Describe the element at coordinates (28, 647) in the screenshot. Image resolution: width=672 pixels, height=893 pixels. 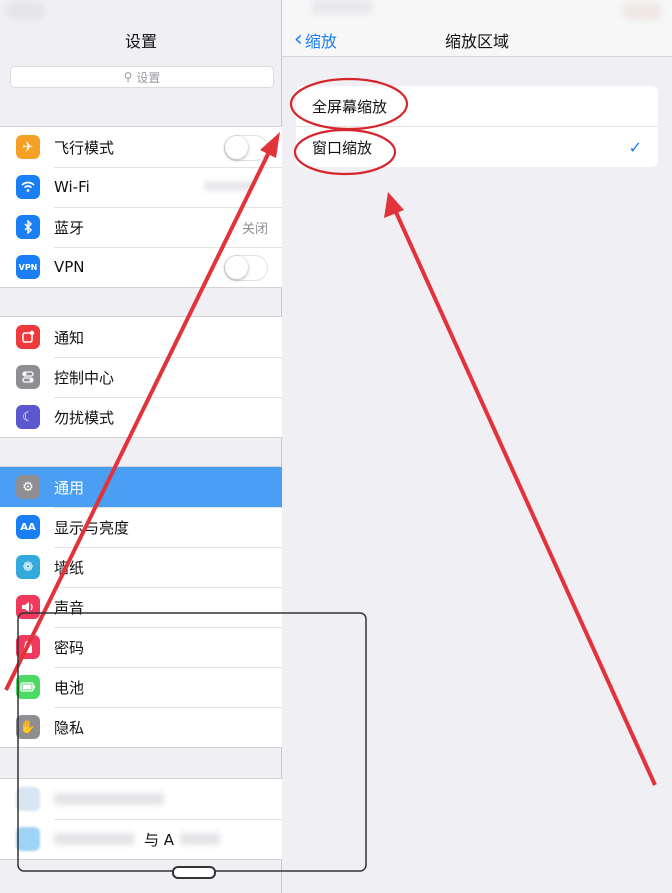
I see `lock-icon` at that location.